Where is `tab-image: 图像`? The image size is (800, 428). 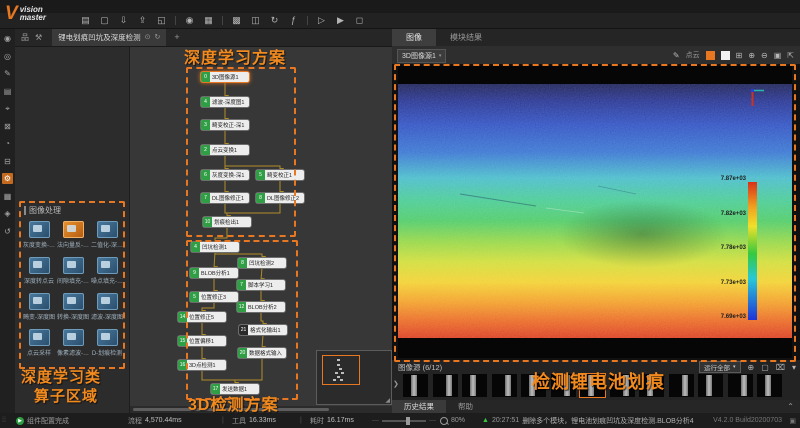 tab-image: 图像 is located at coordinates (414, 37).